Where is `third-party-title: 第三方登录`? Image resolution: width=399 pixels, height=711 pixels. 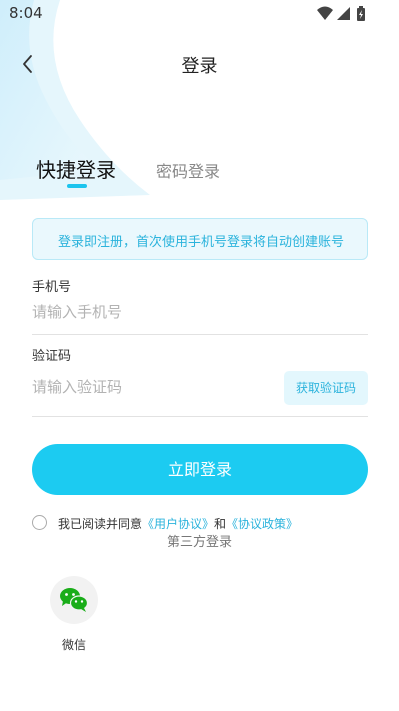
third-party-title: 第三方登录 is located at coordinates (199, 542).